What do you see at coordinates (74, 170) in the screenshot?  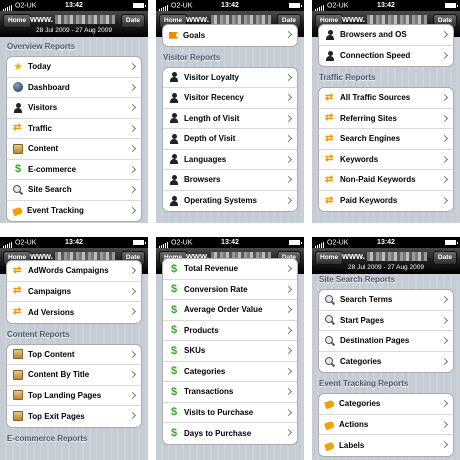 I see `report-item-e-commerce: $ E-commerce` at bounding box center [74, 170].